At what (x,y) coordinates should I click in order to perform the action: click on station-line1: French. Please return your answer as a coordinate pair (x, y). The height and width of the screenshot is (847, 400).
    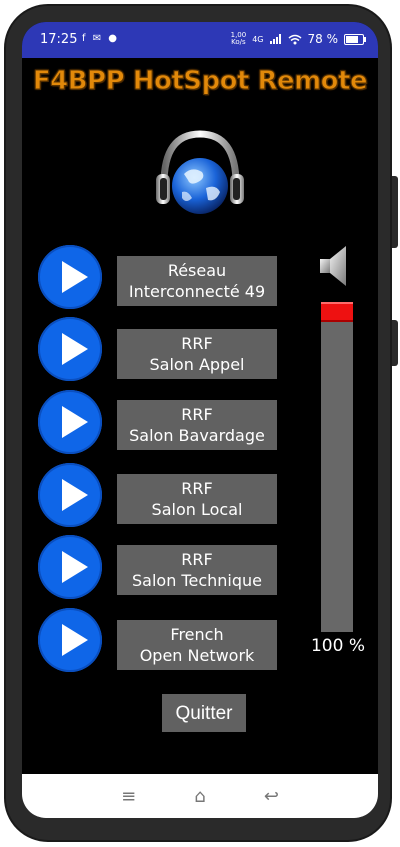
    Looking at the image, I should click on (197, 634).